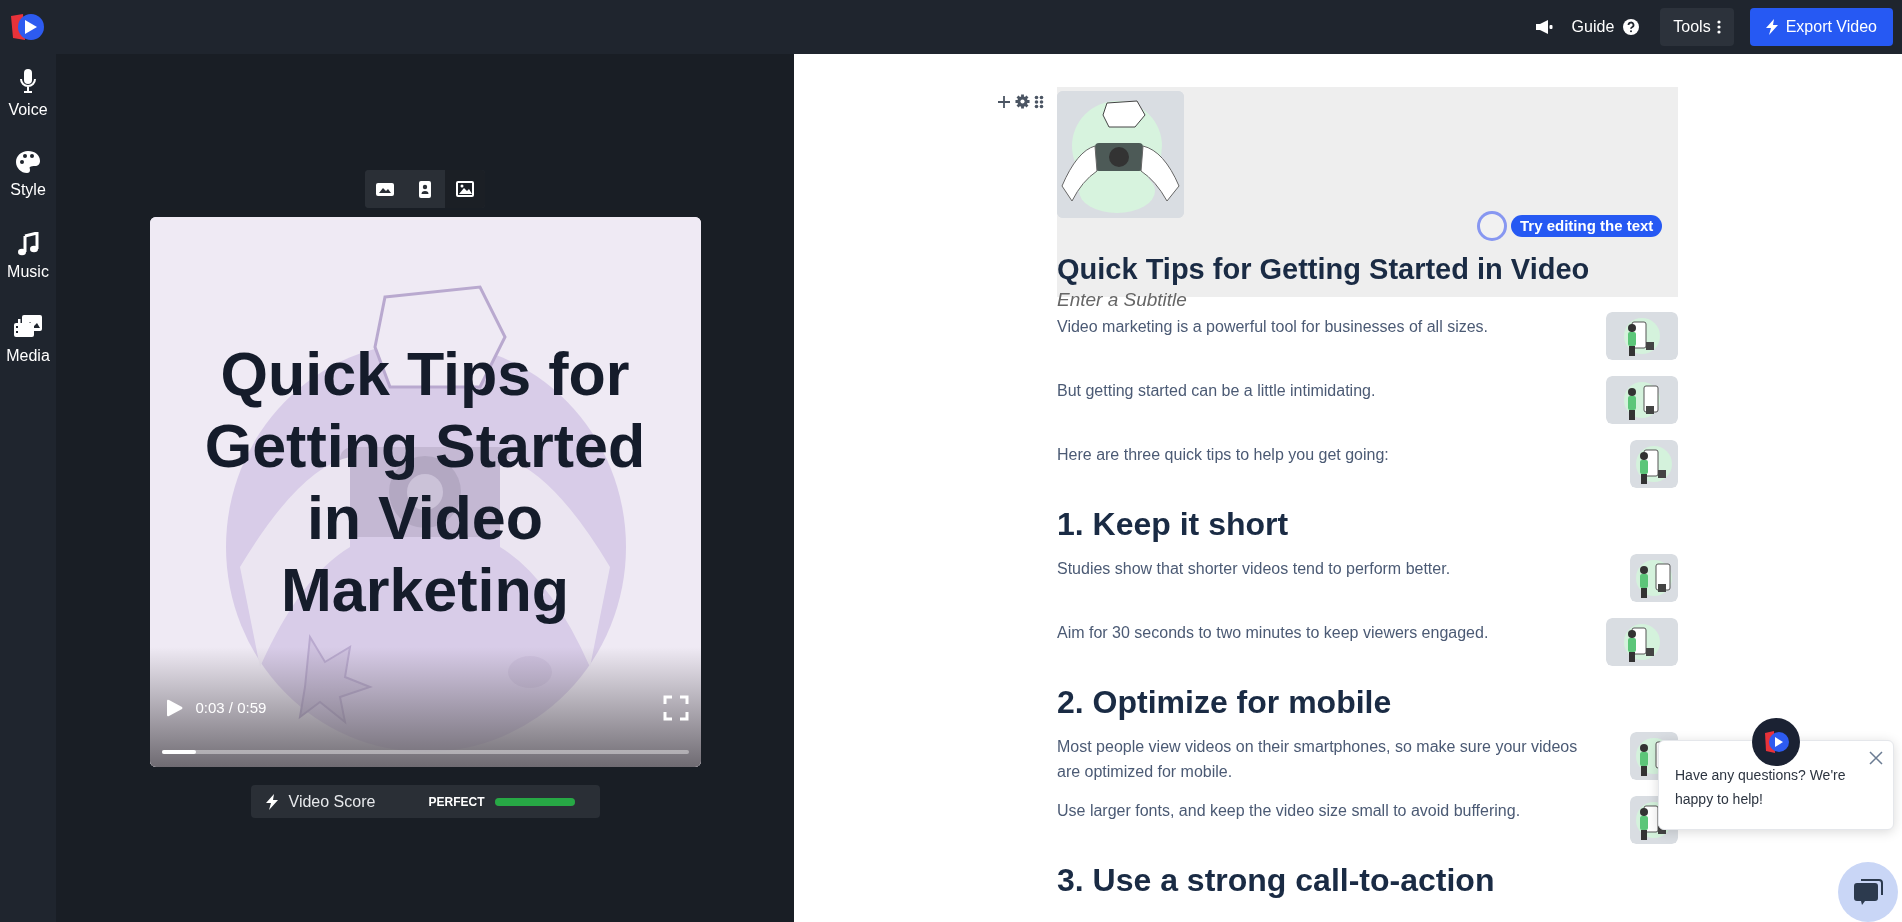 This screenshot has width=1902, height=922. Describe the element at coordinates (1587, 226) in the screenshot. I see `hint-tooltip: Try editing the text` at that location.